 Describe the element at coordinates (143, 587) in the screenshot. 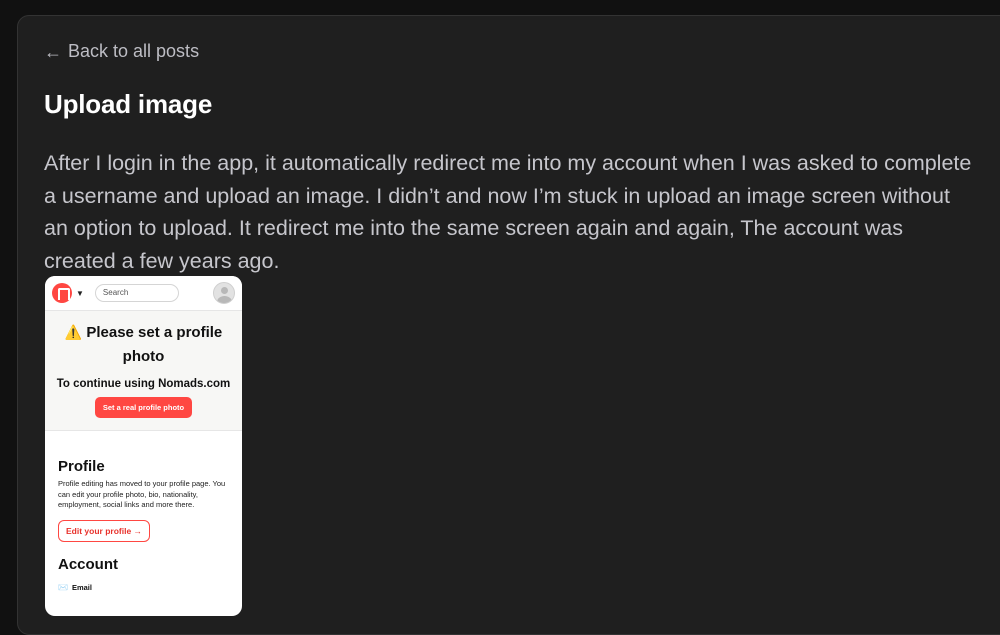

I see `email-row: ✉️ Email` at that location.